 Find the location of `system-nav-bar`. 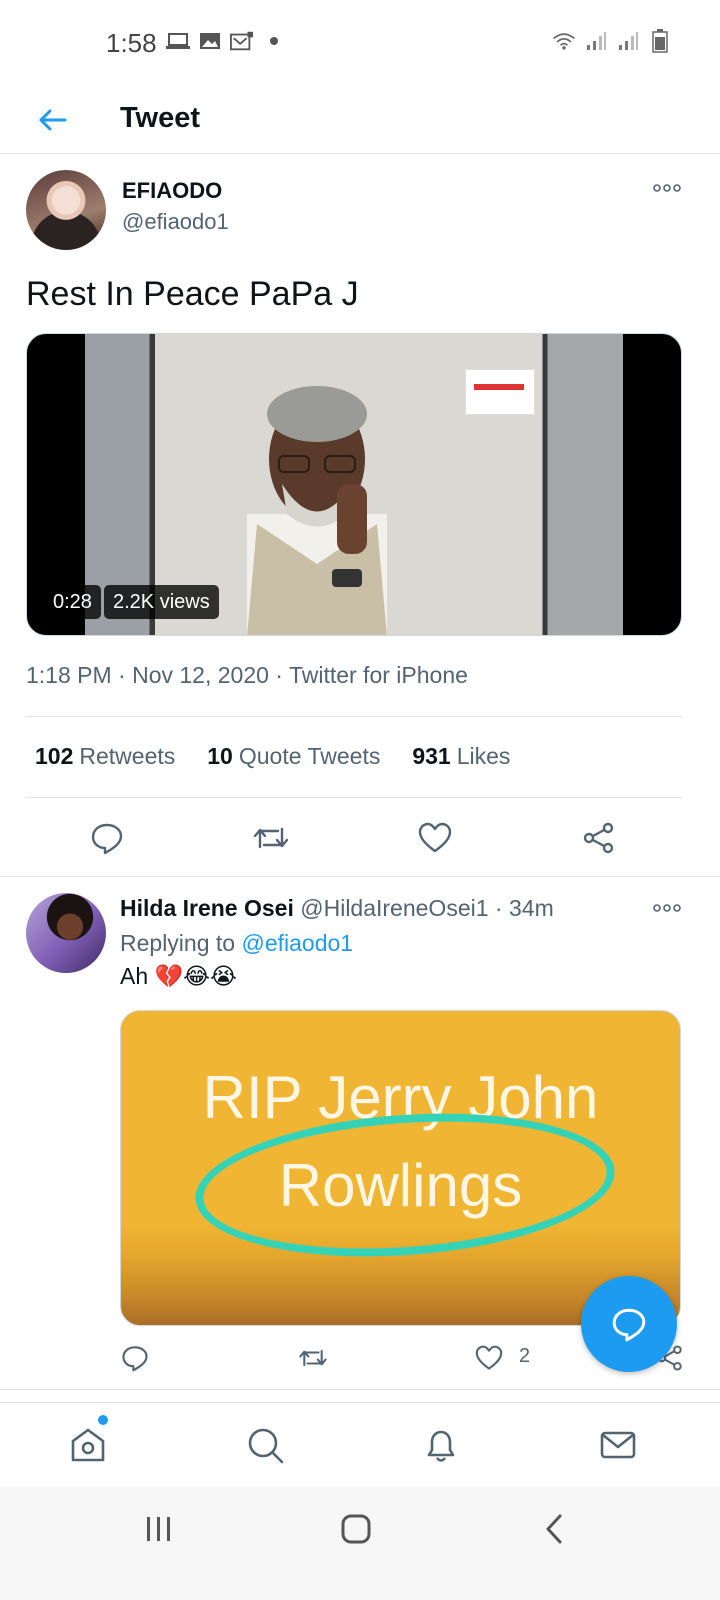

system-nav-bar is located at coordinates (360, 1543).